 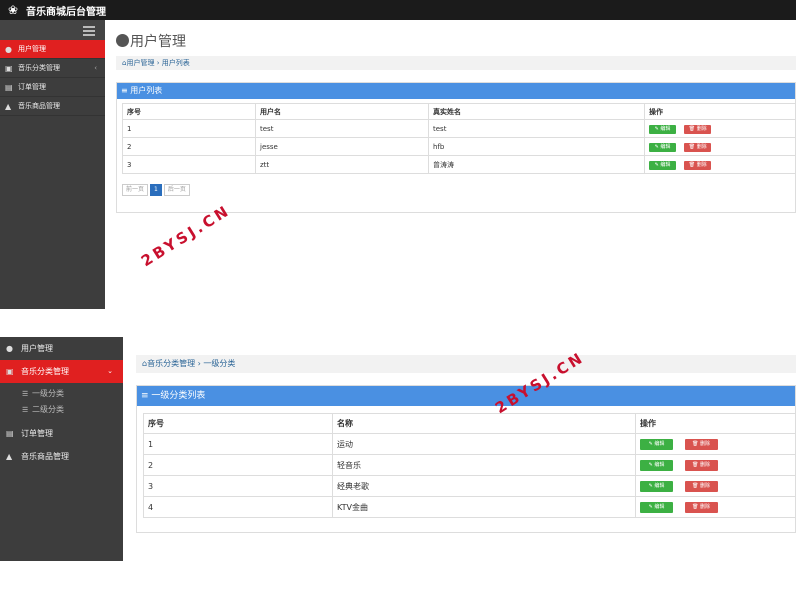 What do you see at coordinates (176, 63) in the screenshot?
I see `breadcrumb-current: 用户列表` at bounding box center [176, 63].